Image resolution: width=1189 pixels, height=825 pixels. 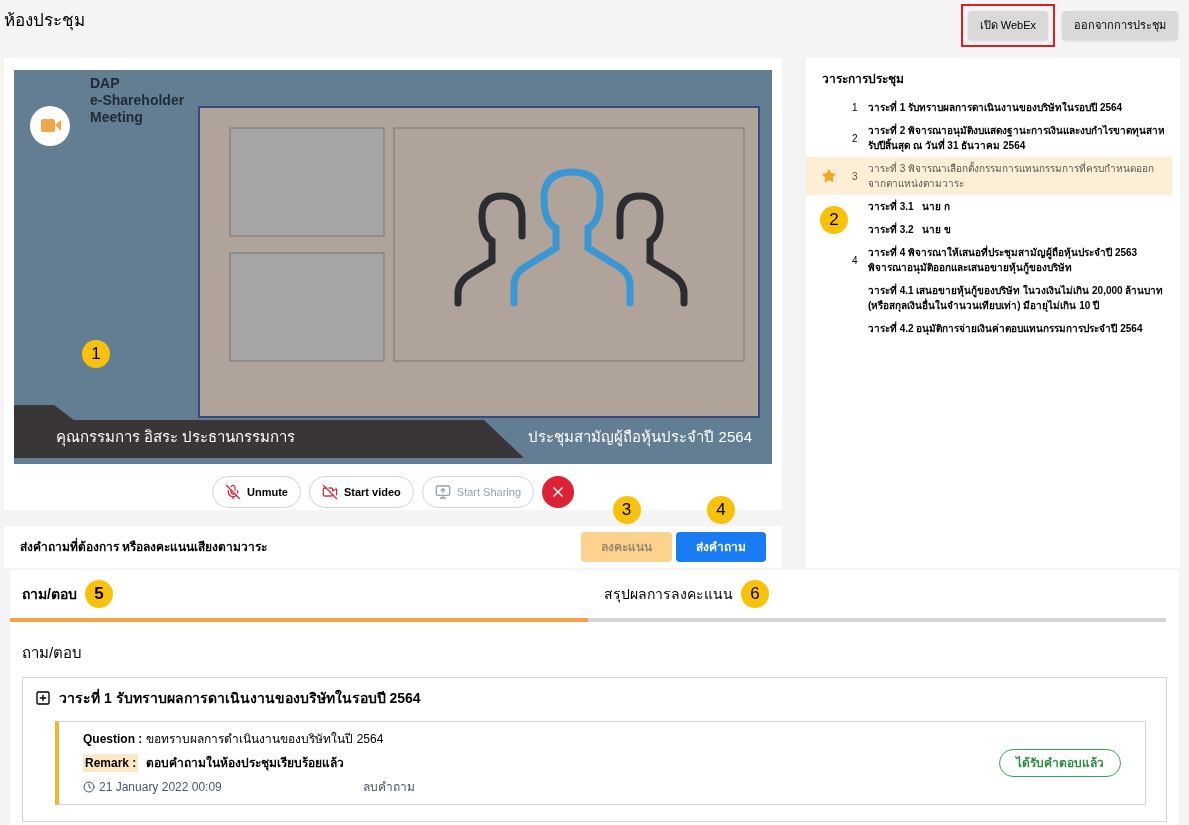 I want to click on expand-icon, so click(x=43, y=698).